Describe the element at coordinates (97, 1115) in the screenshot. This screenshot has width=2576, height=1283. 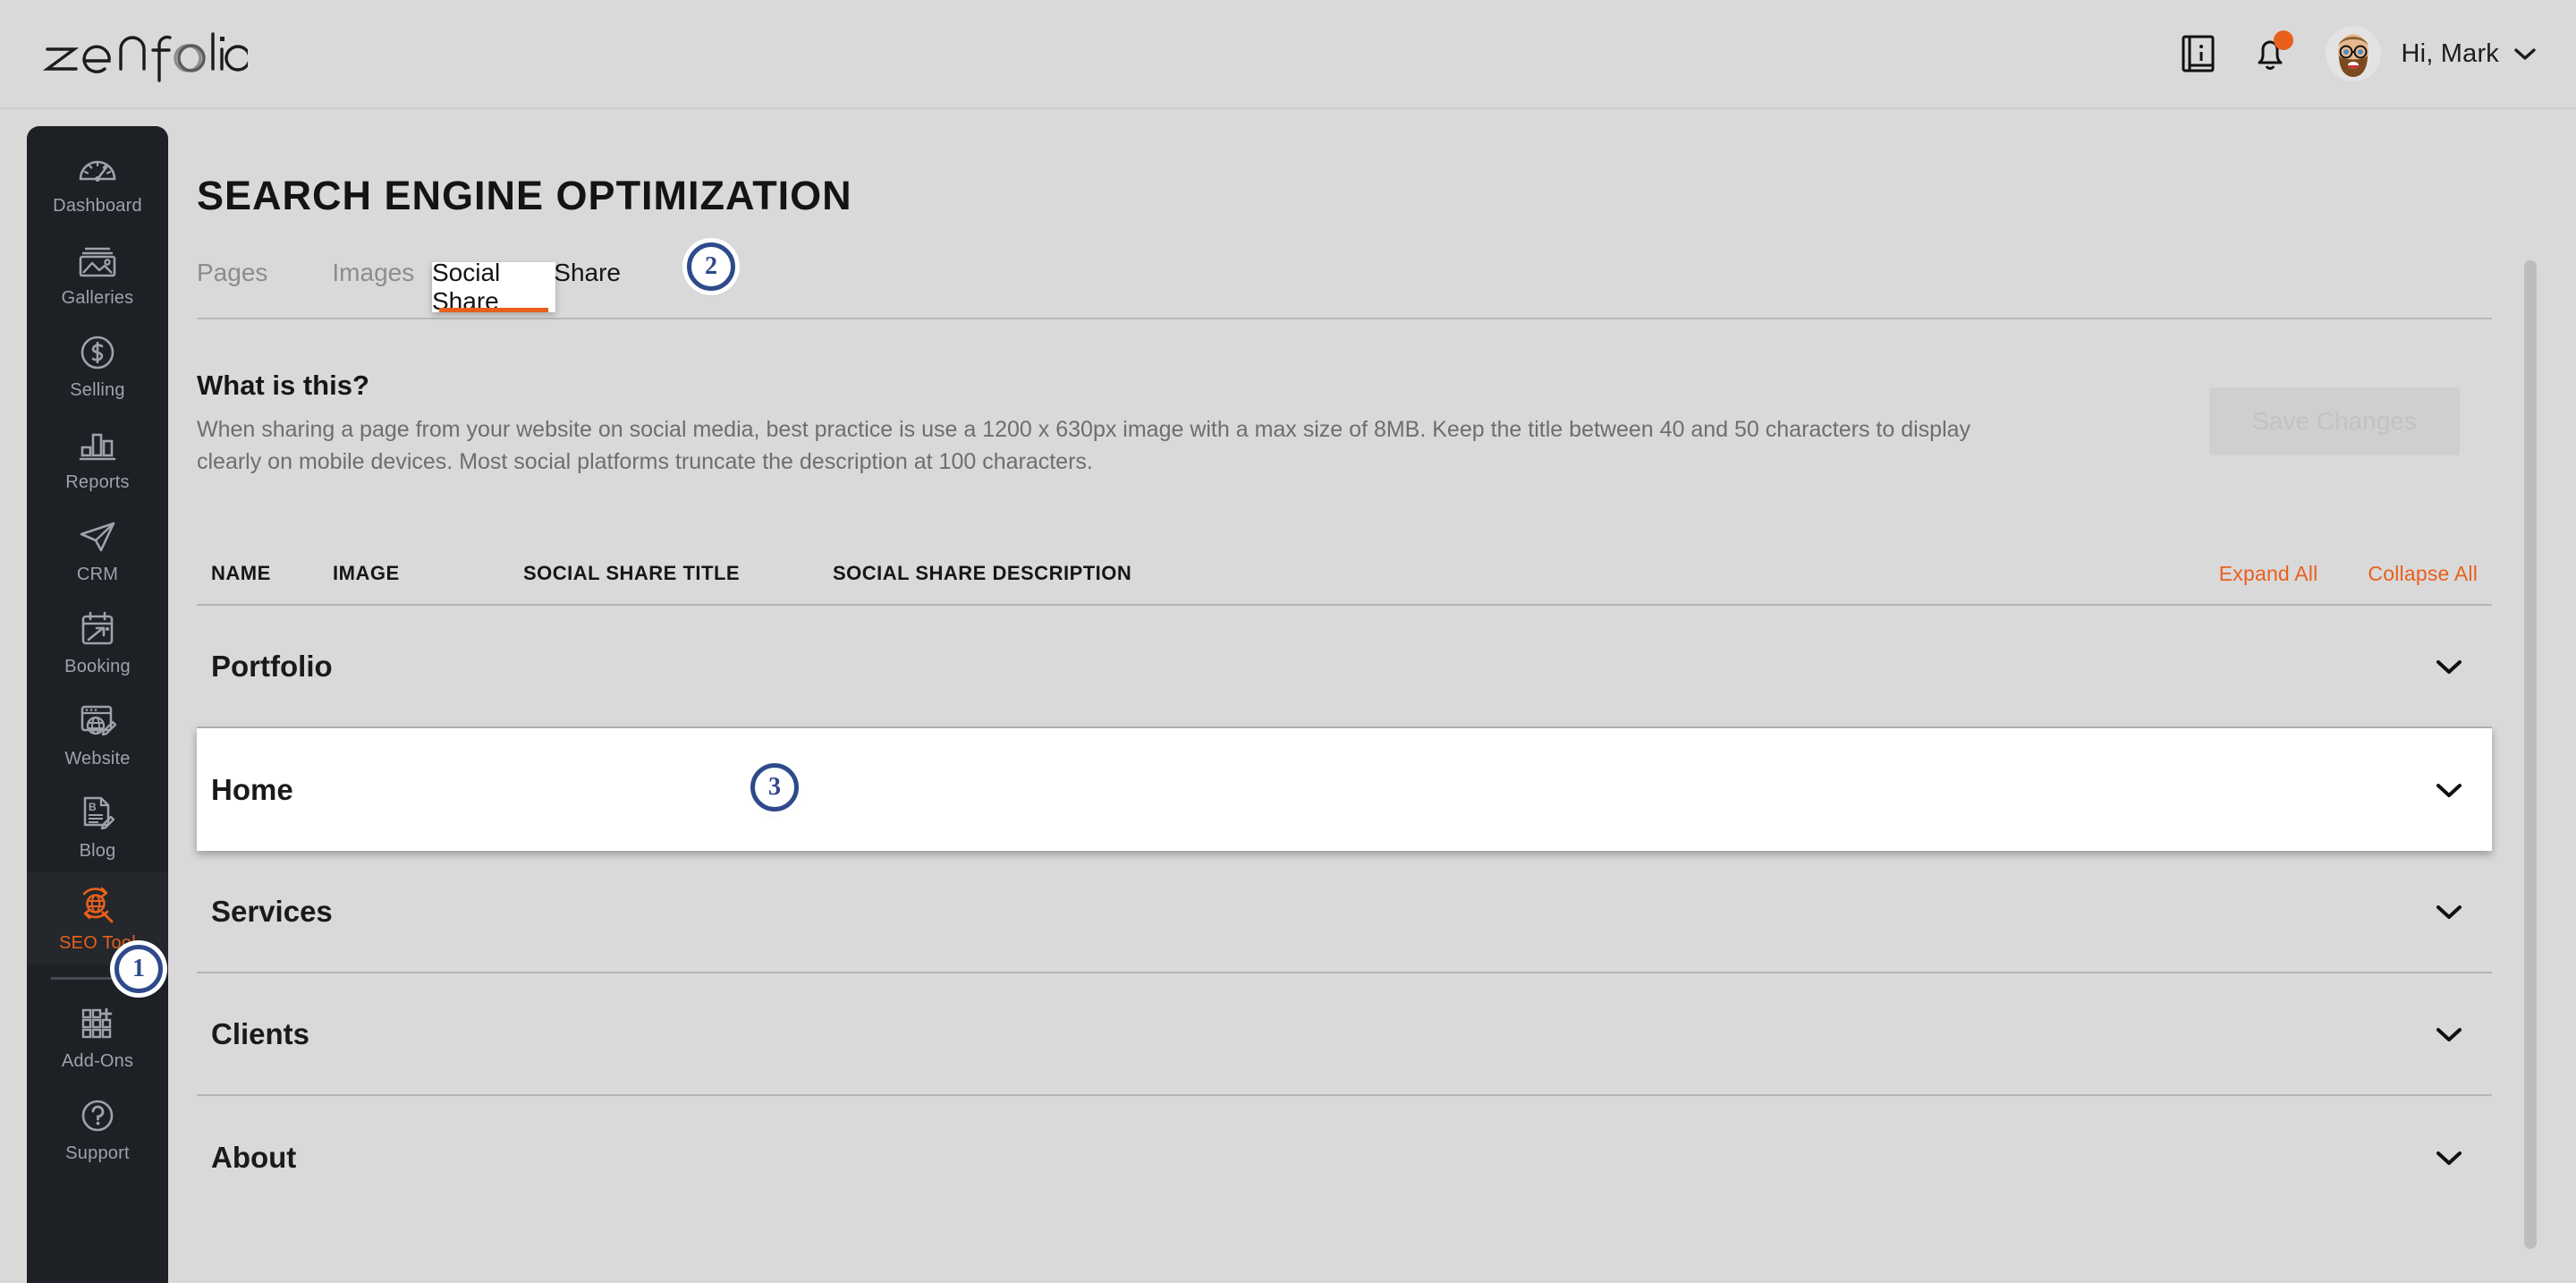
I see `question-circle-icon` at that location.